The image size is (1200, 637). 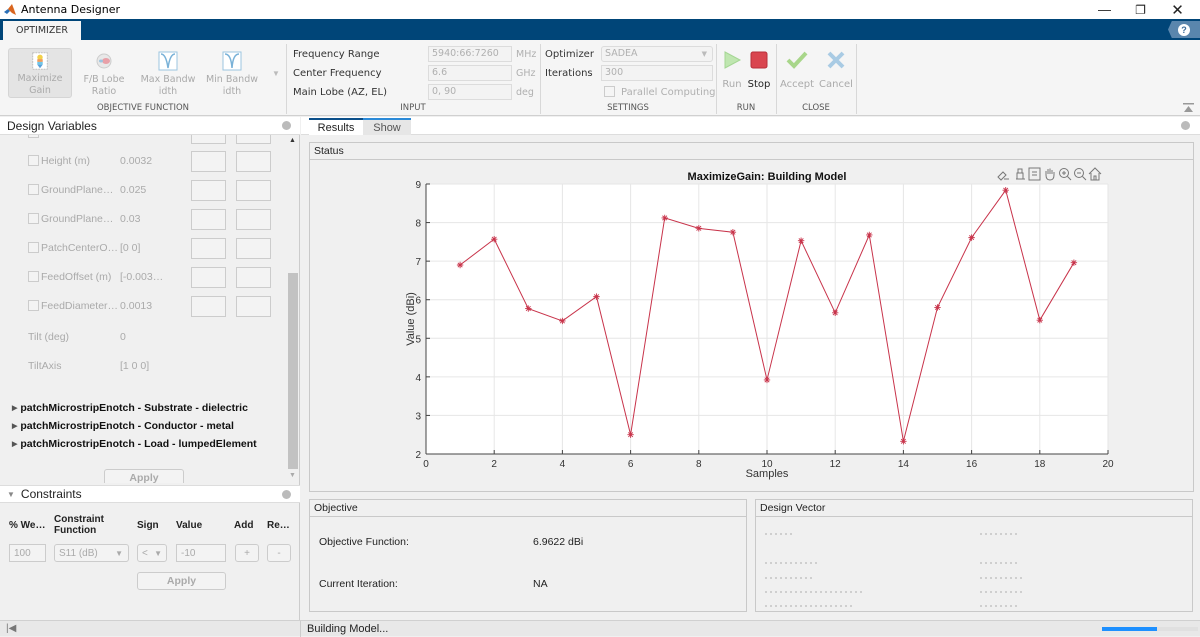 What do you see at coordinates (836, 70) in the screenshot?
I see `cancel-button: Cancel` at bounding box center [836, 70].